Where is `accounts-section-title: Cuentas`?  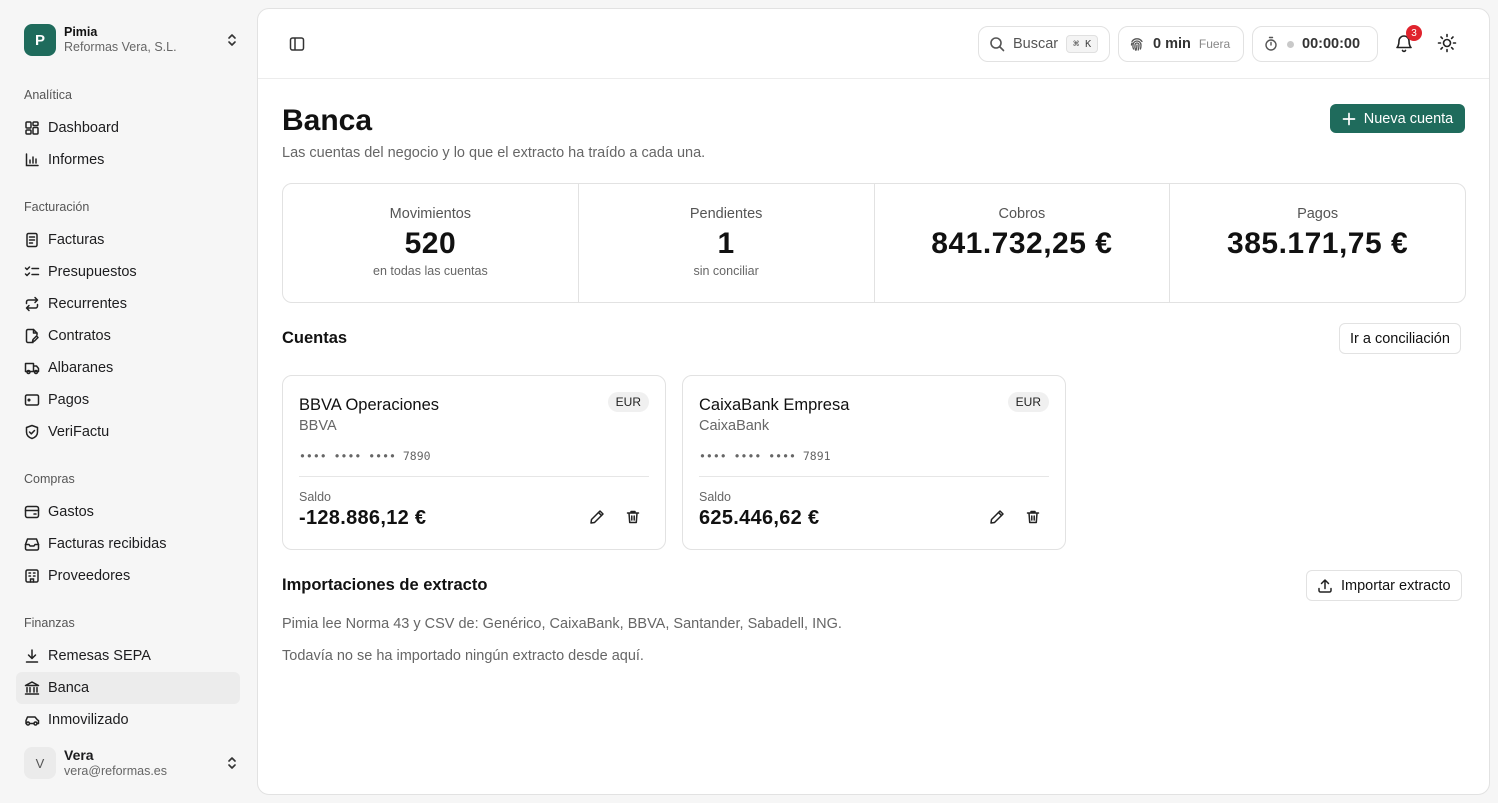 accounts-section-title: Cuentas is located at coordinates (315, 338).